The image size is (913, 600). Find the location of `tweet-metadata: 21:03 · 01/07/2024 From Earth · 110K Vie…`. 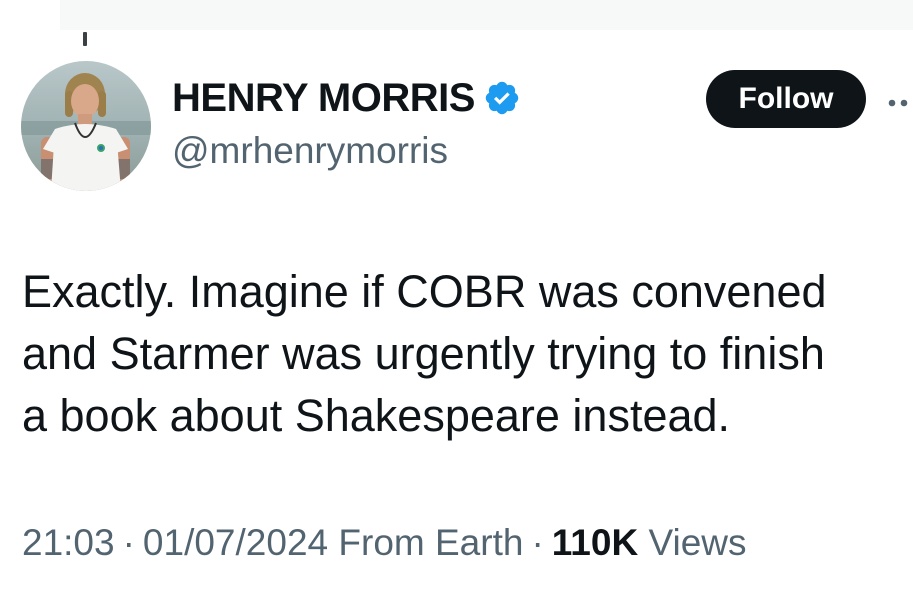

tweet-metadata: 21:03 · 01/07/2024 From Earth · 110K Vie… is located at coordinates (384, 543).